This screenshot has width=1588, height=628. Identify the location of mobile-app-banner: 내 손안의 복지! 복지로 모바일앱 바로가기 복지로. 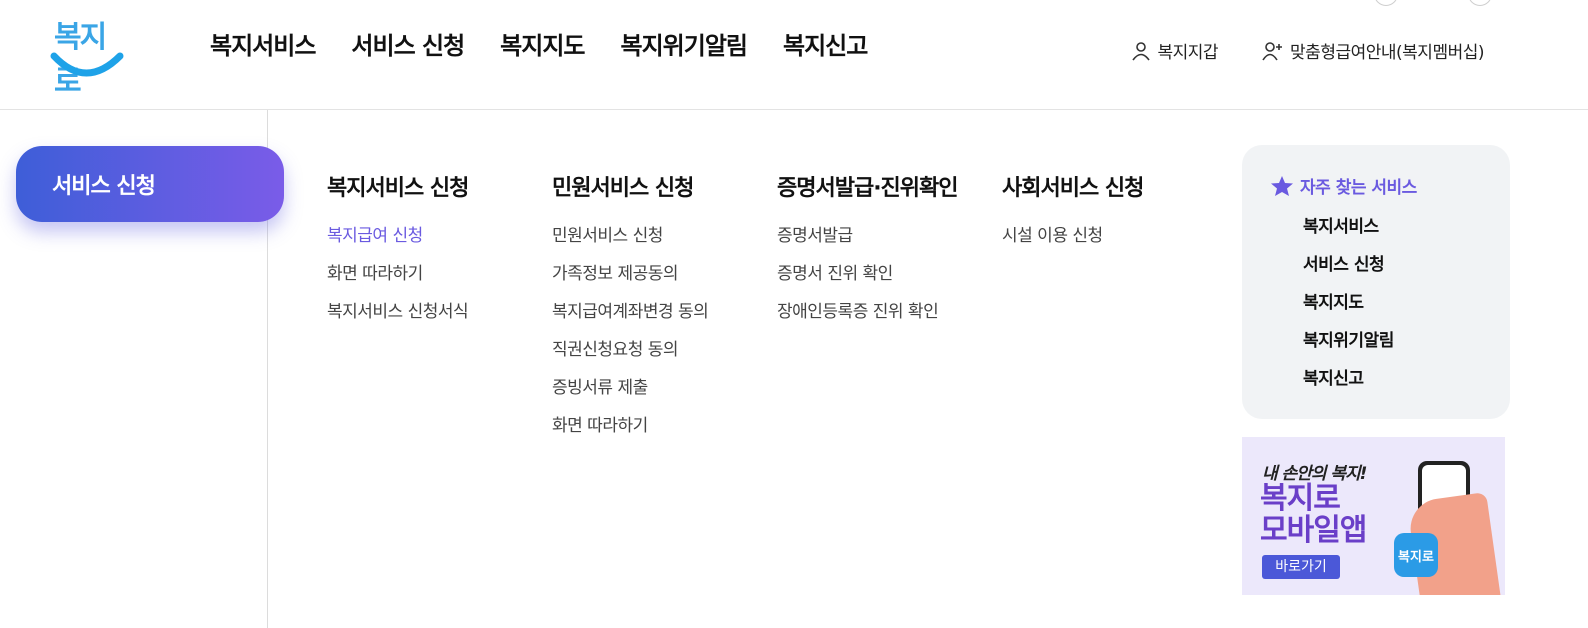
(1373, 516).